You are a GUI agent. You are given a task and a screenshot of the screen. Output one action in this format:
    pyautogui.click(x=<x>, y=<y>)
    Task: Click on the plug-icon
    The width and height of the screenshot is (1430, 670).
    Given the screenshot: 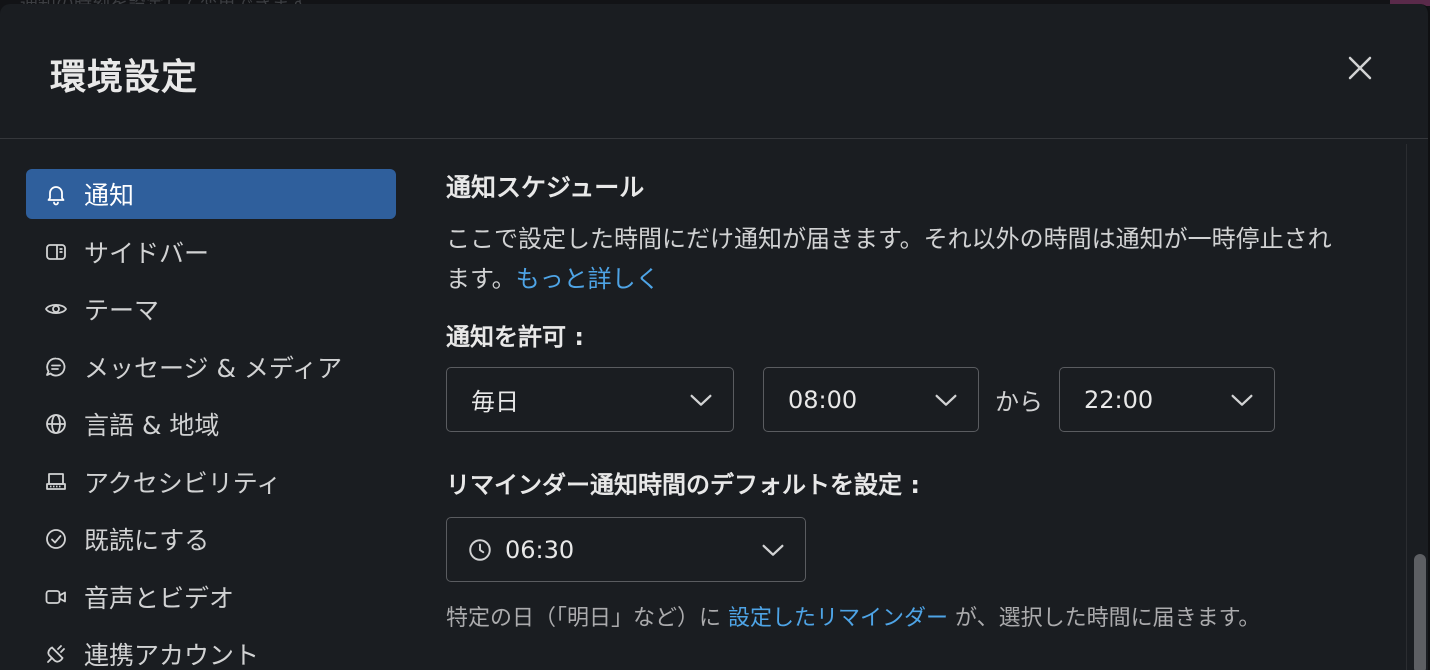 What is the action you would take?
    pyautogui.click(x=56, y=654)
    